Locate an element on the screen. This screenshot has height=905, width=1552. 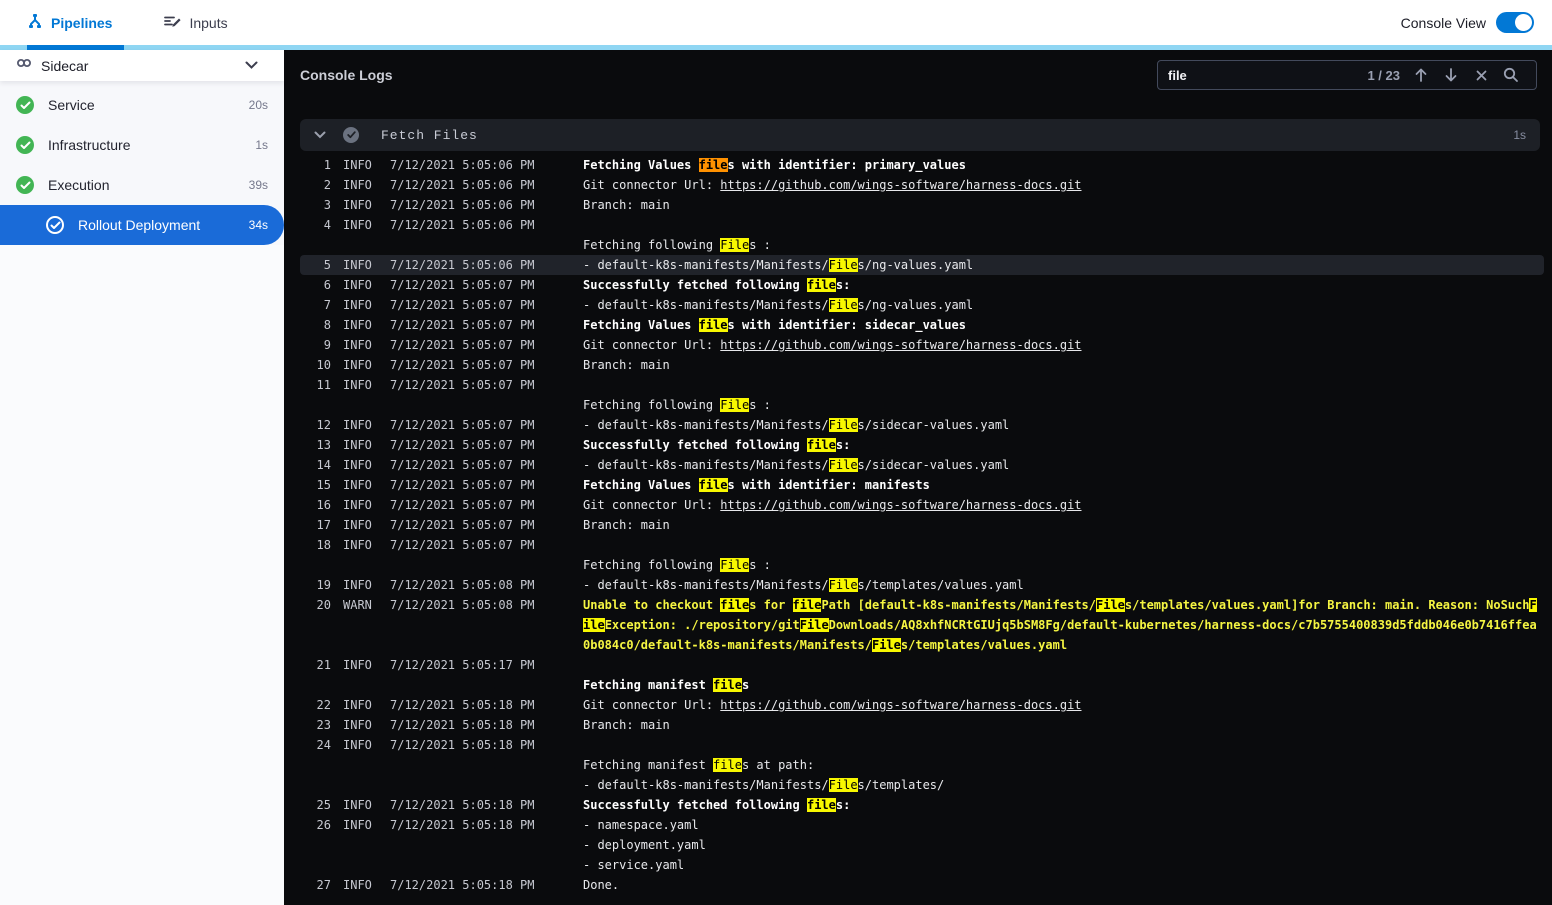
inputs-icon is located at coordinates (173, 22).